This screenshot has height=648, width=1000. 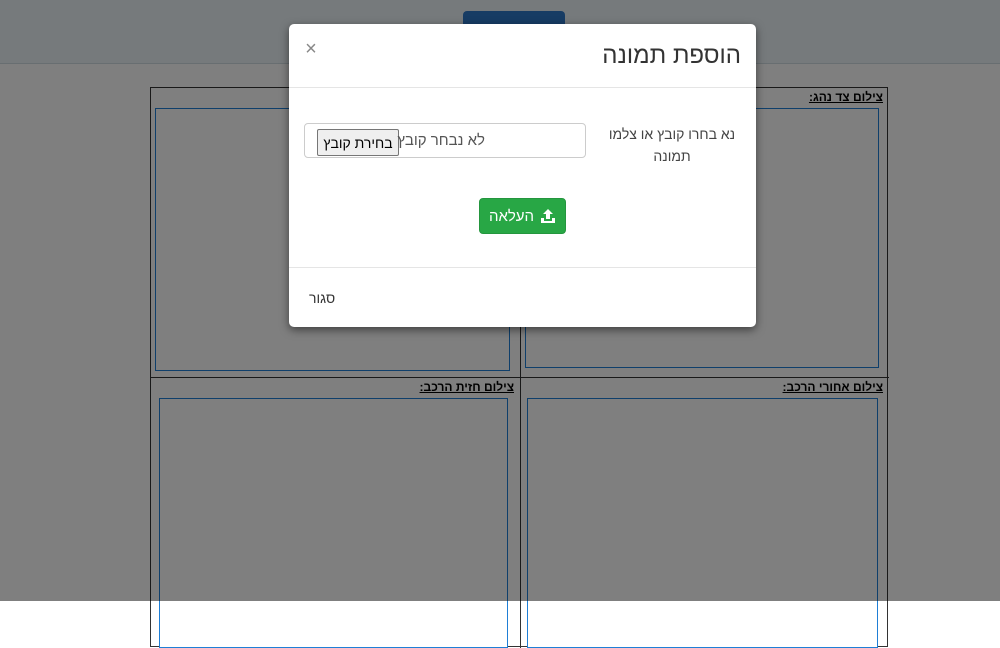 I want to click on upload-icon, so click(x=548, y=216).